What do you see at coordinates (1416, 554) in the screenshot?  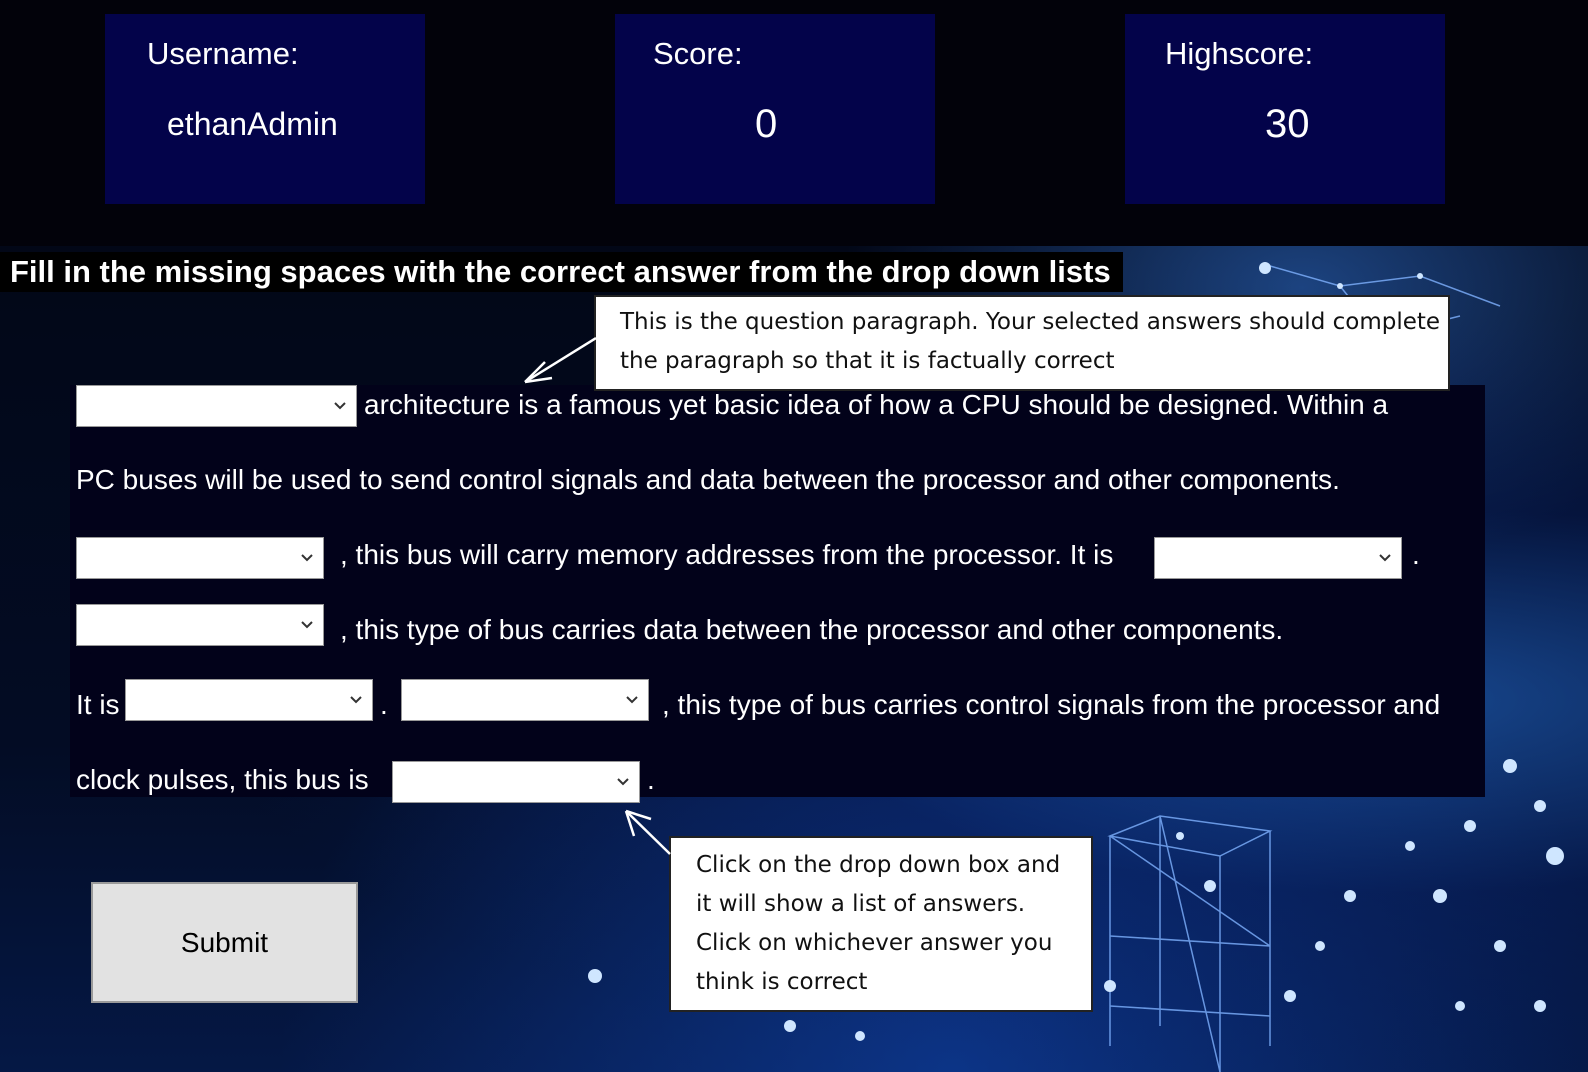 I see `paragraph-line-3-end: .` at bounding box center [1416, 554].